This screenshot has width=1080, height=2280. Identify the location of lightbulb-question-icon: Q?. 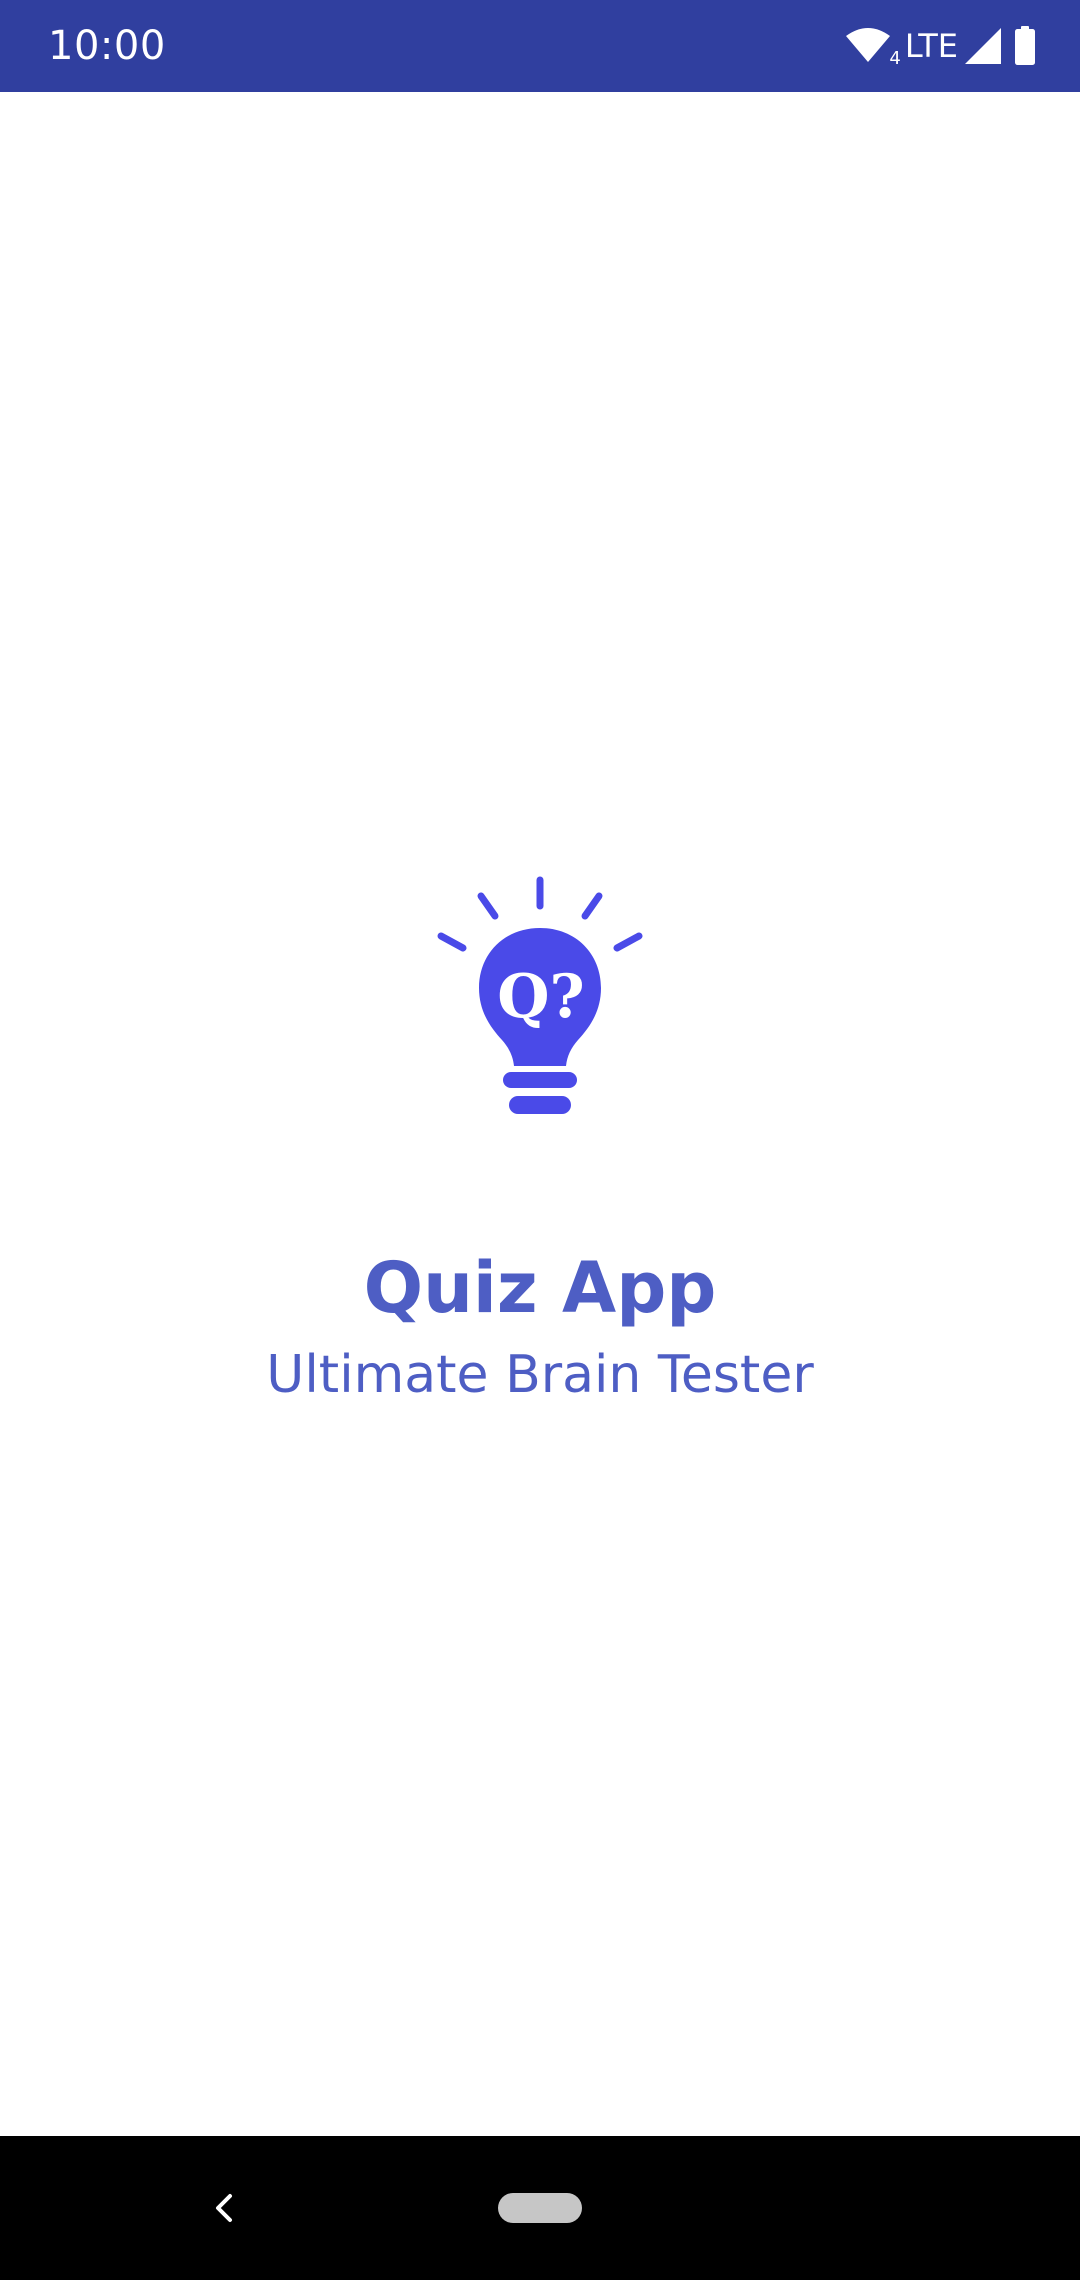
(540, 995).